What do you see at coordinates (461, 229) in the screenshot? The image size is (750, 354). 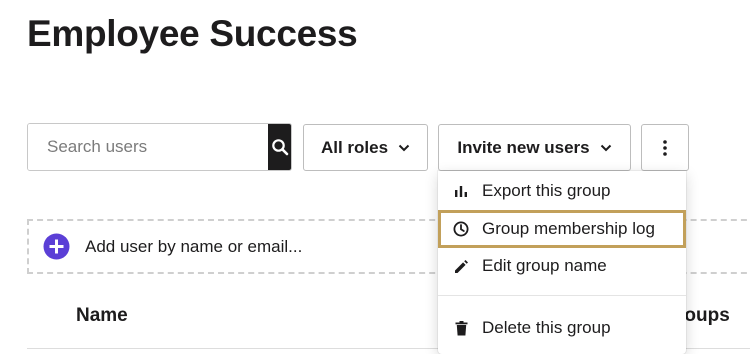 I see `clock-icon` at bounding box center [461, 229].